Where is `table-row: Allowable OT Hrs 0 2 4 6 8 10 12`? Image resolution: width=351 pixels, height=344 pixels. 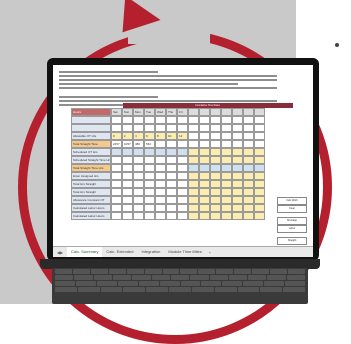
table-row: Allowable OT Hrs 0 2 4 6 8 10 12 is located at coordinates (181, 136).